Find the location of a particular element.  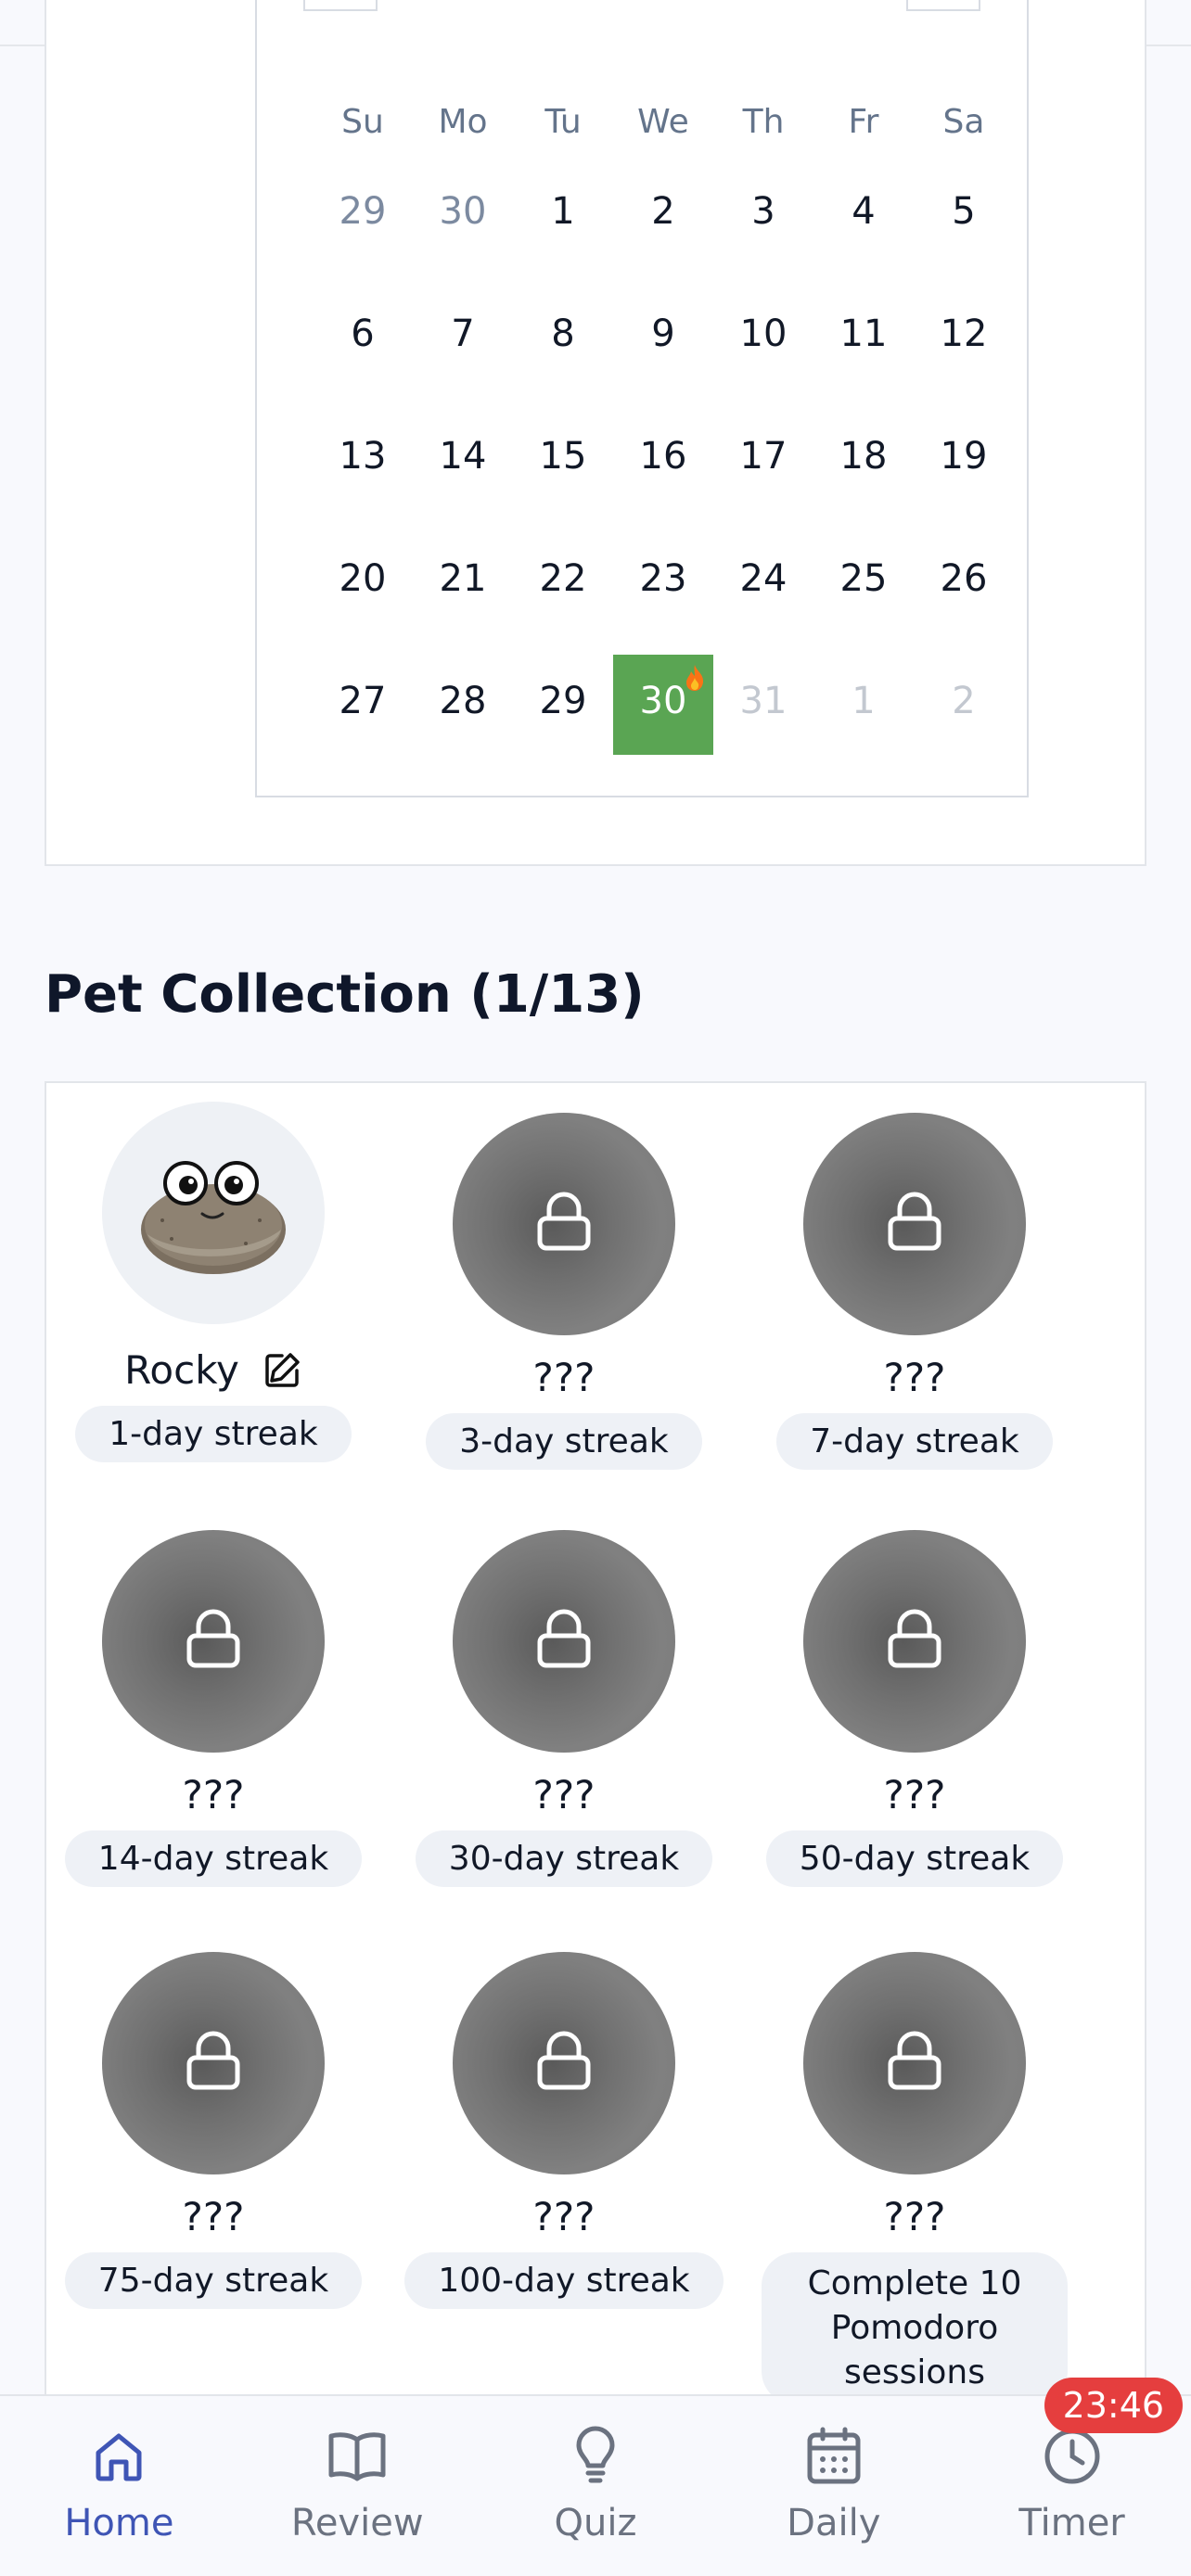

calendar-day: 31 is located at coordinates (763, 701).